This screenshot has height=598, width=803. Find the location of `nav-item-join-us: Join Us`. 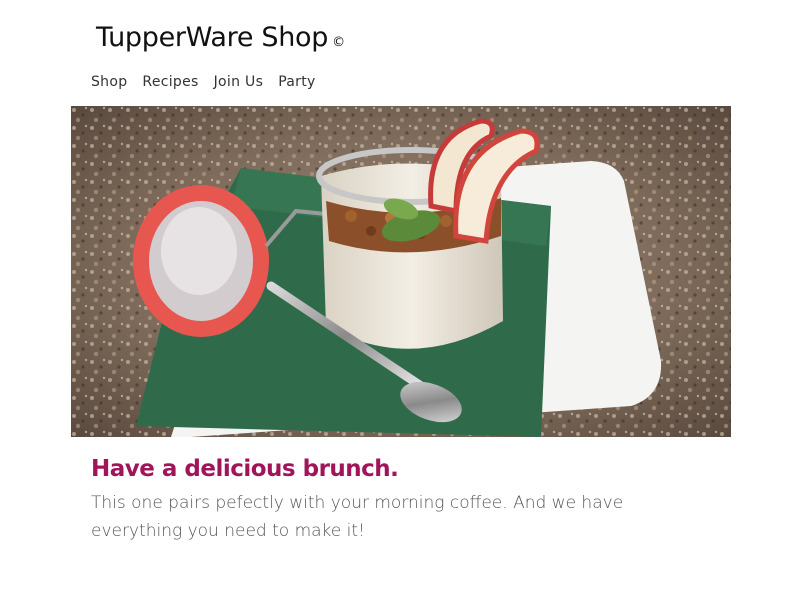

nav-item-join-us: Join Us is located at coordinates (239, 82).